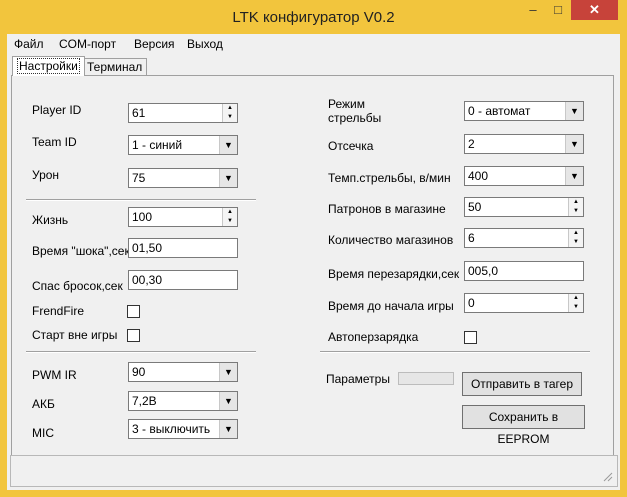 This screenshot has height=497, width=627. I want to click on ammo-label: Патронов в магазине, so click(387, 209).